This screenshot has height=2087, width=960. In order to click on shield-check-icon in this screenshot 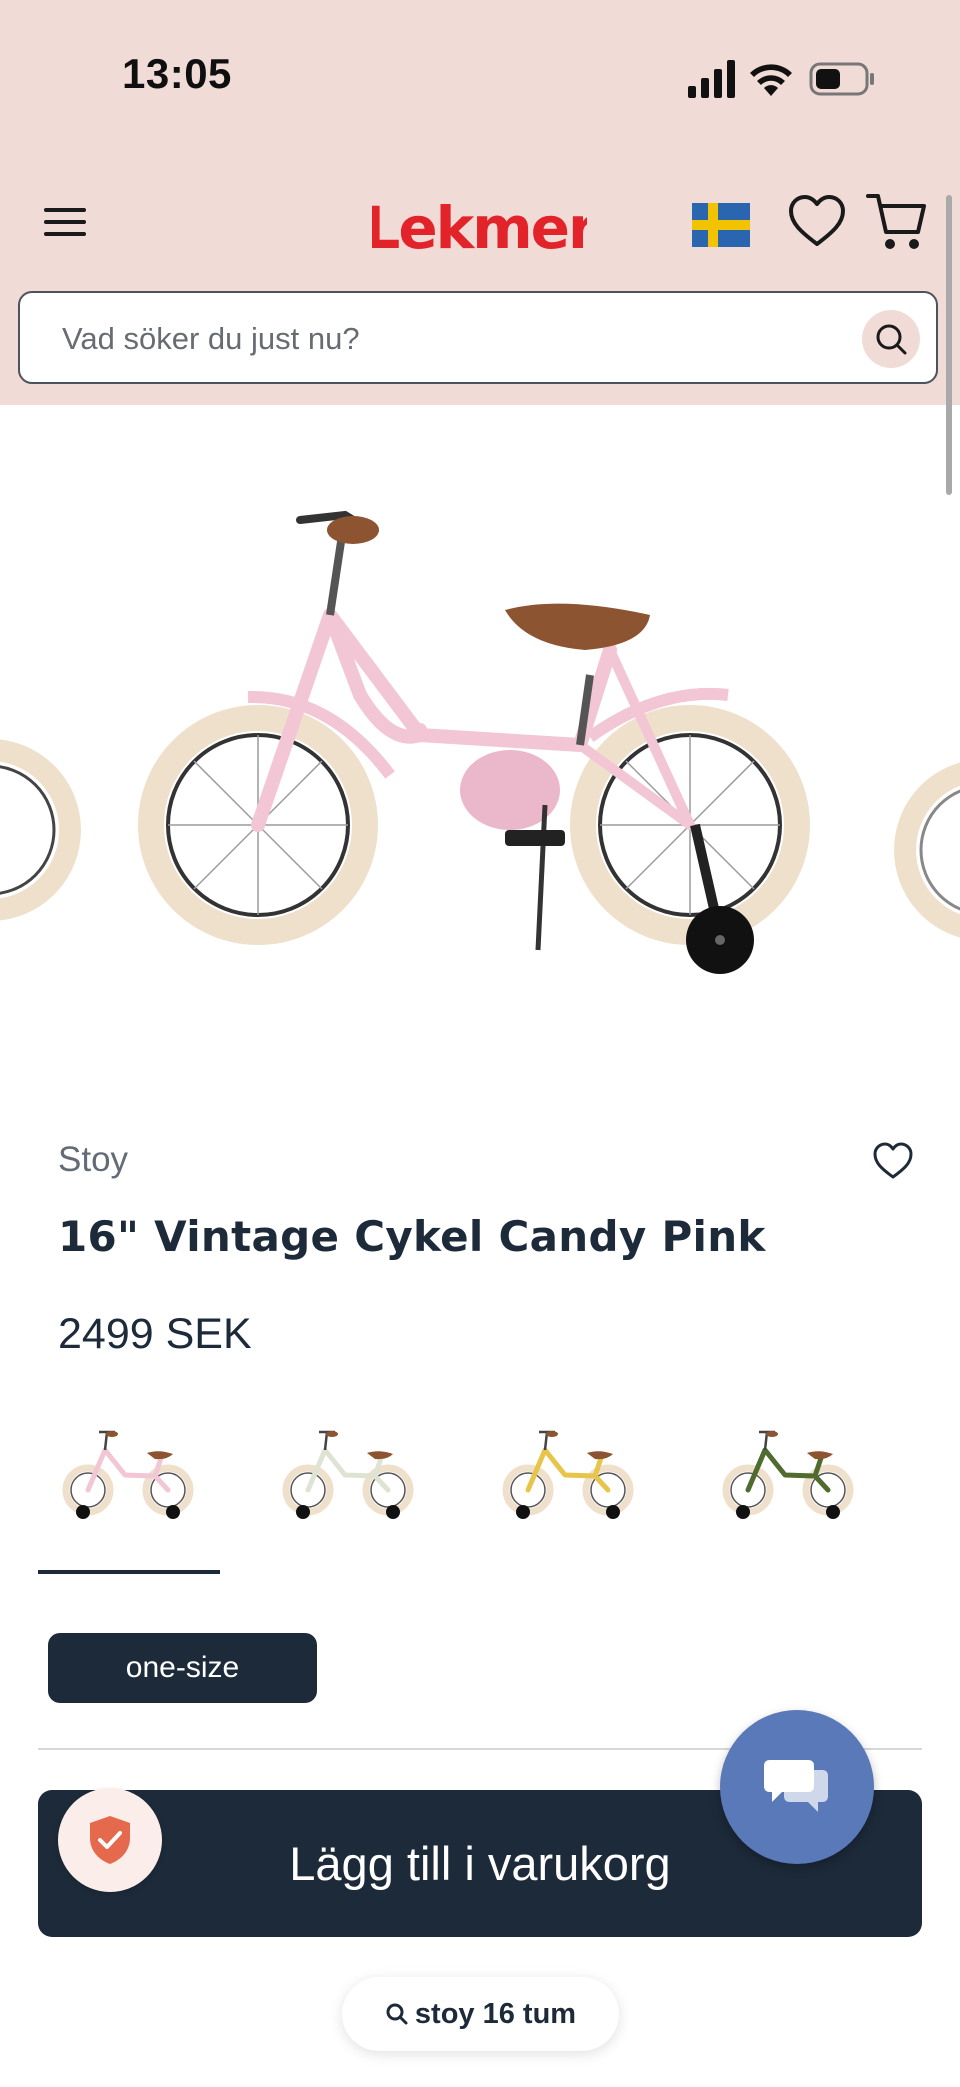, I will do `click(110, 1840)`.